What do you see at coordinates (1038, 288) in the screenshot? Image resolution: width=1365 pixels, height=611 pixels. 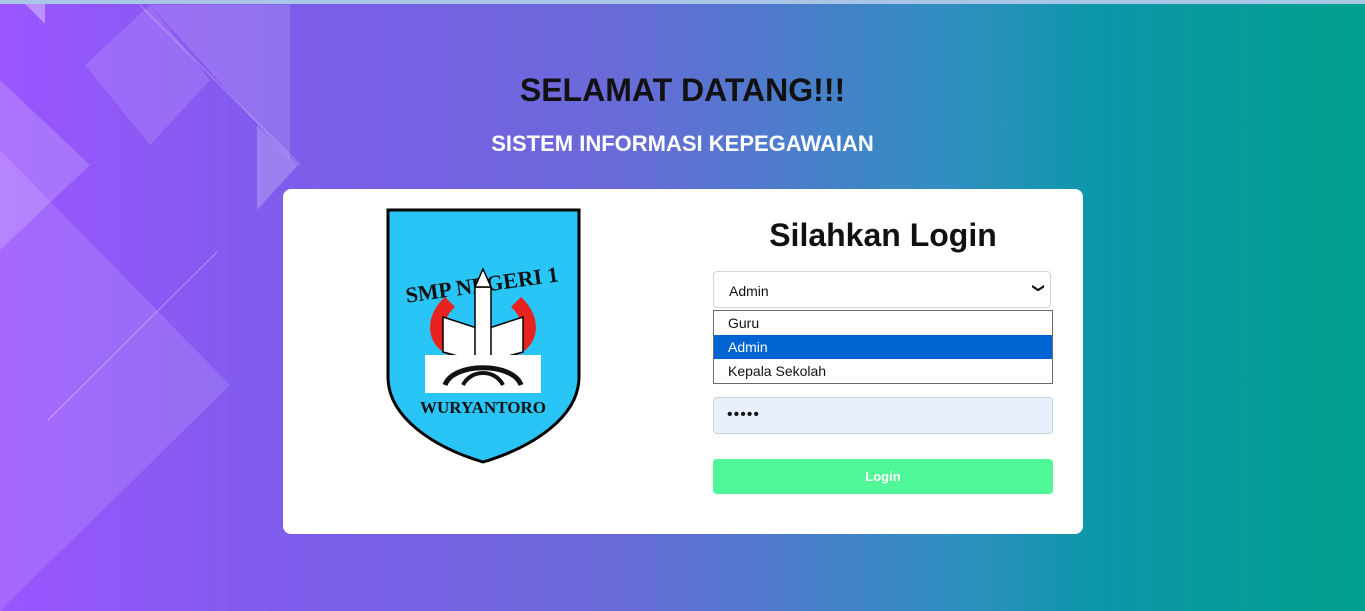 I see `chevron-down-icon: ❯` at bounding box center [1038, 288].